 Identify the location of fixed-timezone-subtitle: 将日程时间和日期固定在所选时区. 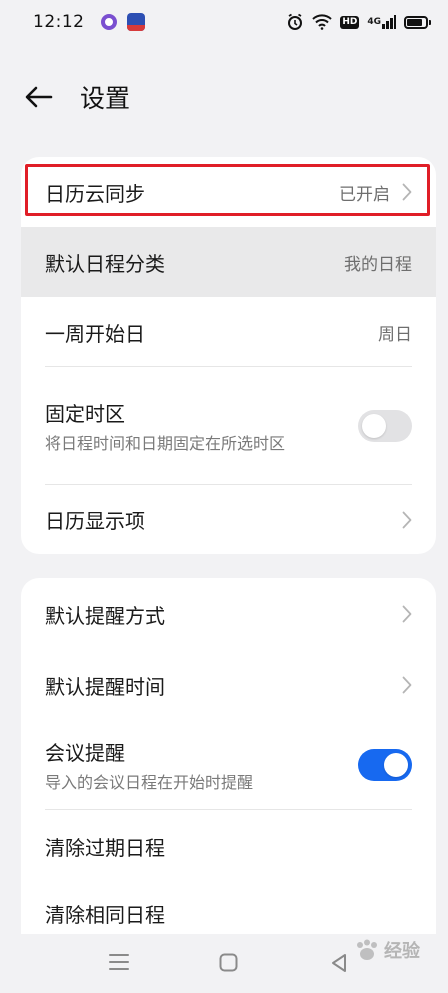
(165, 443).